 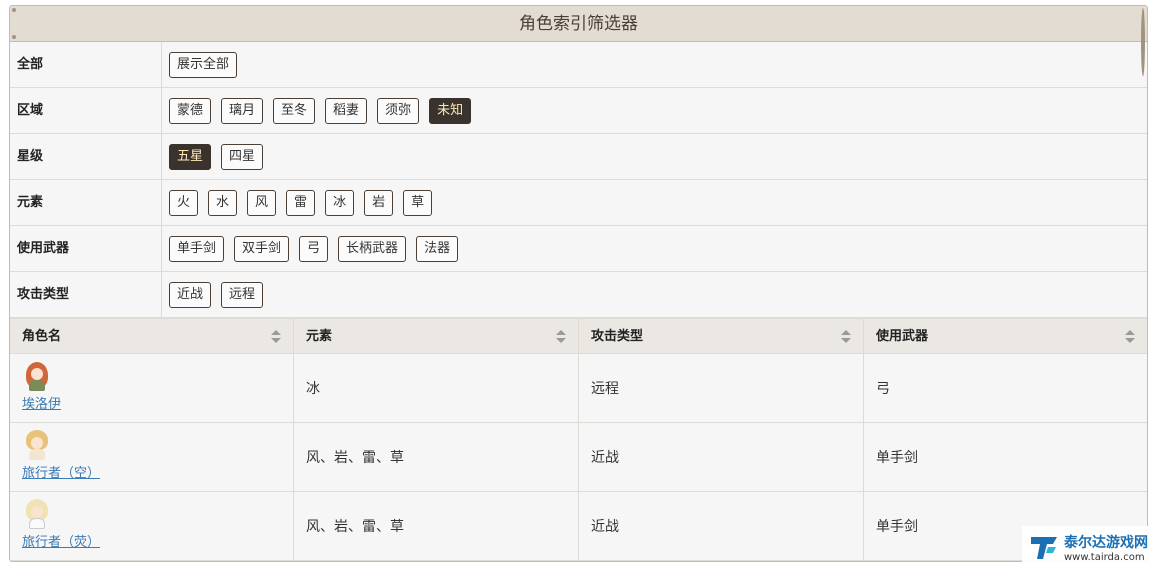 I want to click on filter-row: 攻击类型 近战 远程, so click(x=578, y=295).